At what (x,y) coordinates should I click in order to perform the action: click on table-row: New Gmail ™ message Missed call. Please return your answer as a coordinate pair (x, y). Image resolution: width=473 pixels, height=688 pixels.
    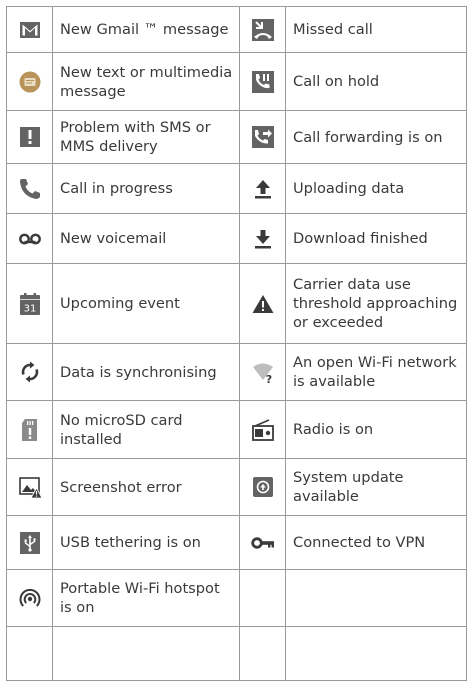
    Looking at the image, I should click on (236, 29).